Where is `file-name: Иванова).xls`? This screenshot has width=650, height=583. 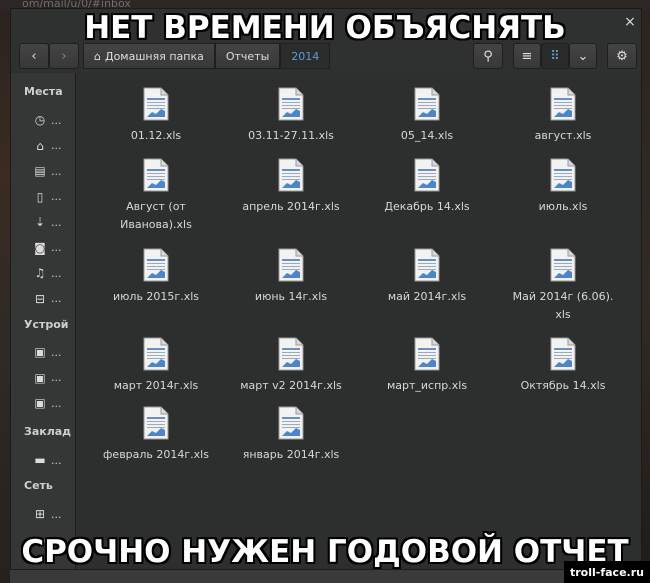 file-name: Иванова).xls is located at coordinates (156, 224).